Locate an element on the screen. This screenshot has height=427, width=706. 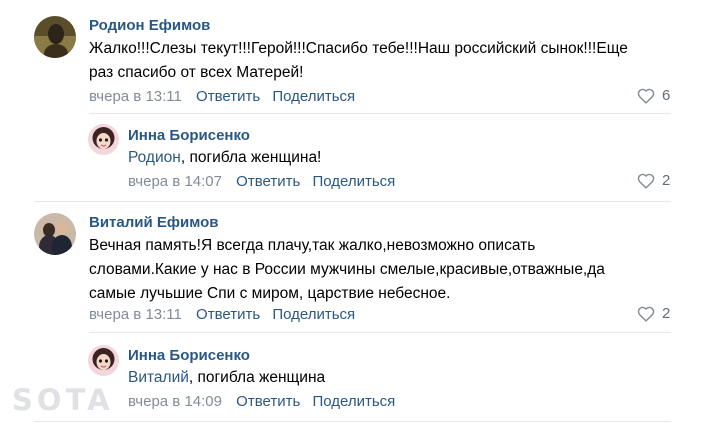
mention-link: Виталий is located at coordinates (158, 377).